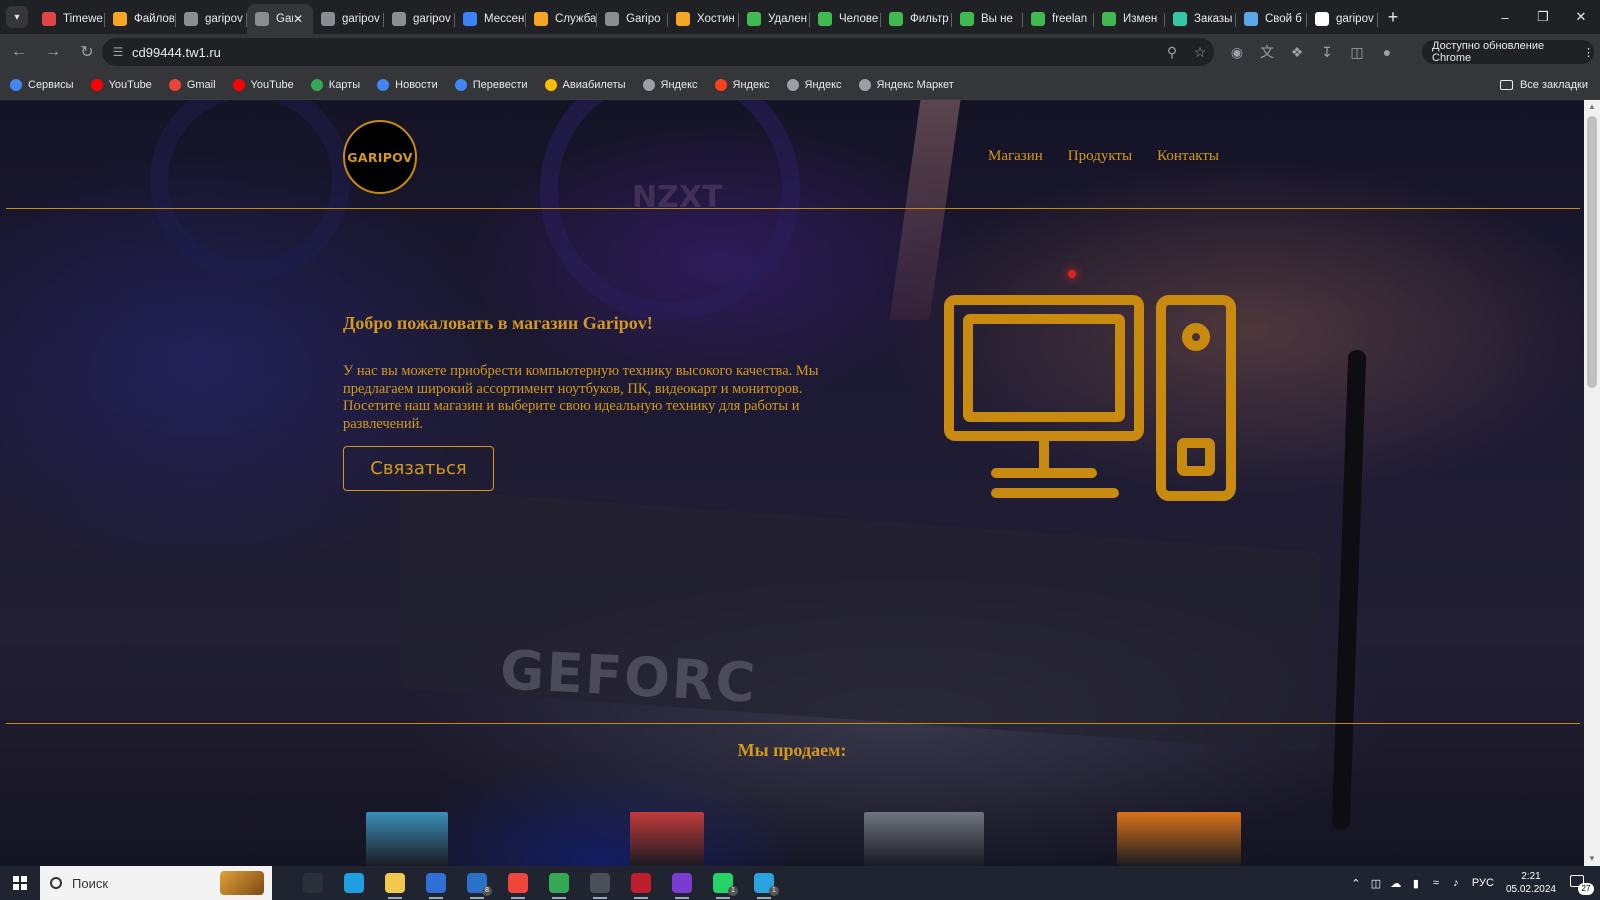  Describe the element at coordinates (87, 52) in the screenshot. I see `reload-button: ↻` at that location.